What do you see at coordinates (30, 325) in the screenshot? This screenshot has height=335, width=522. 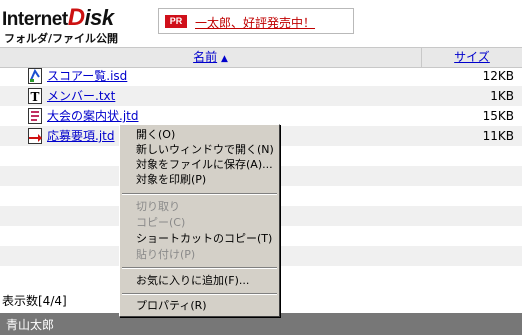 I see `user-name: 青山太郎` at bounding box center [30, 325].